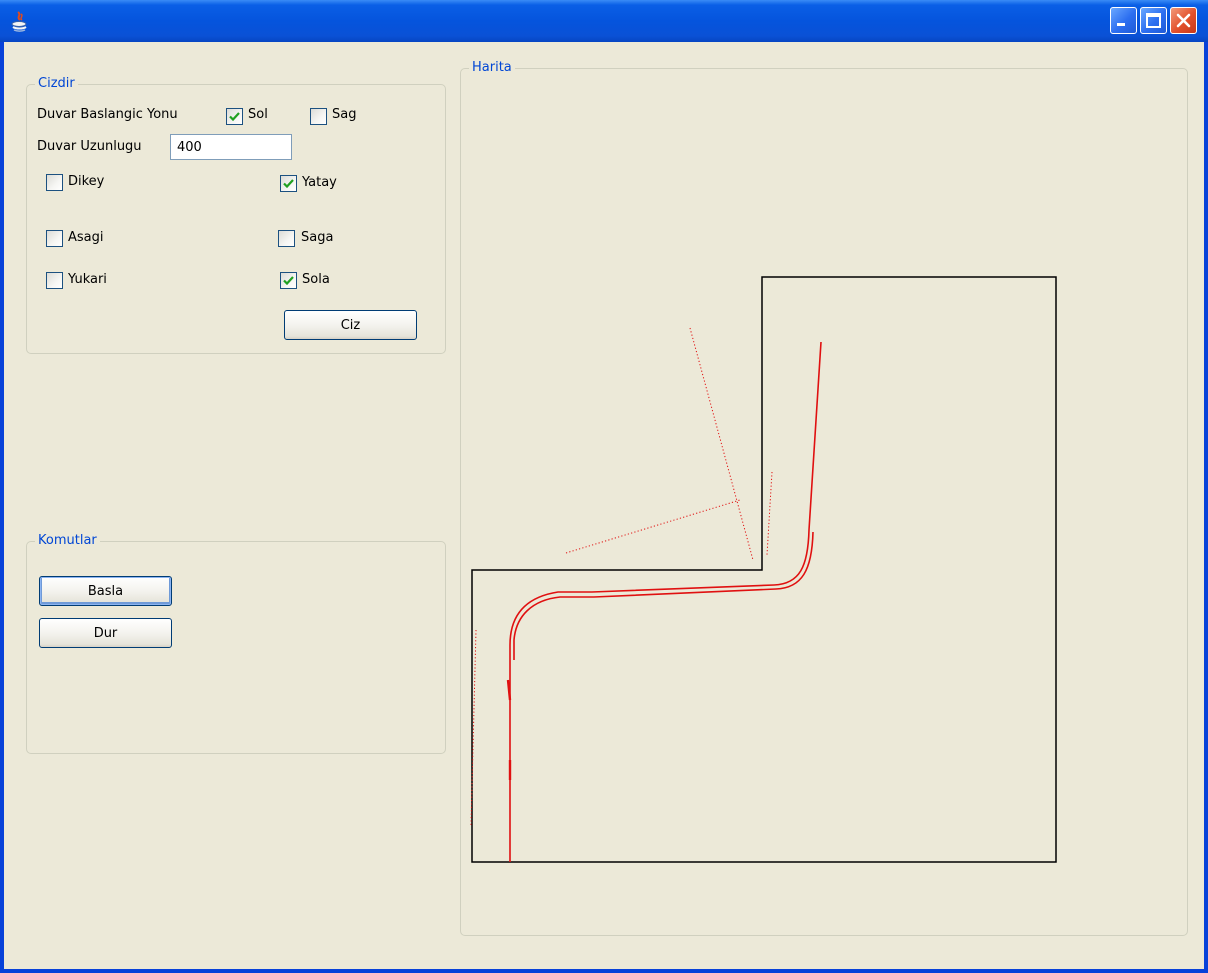 The image size is (1208, 973). I want to click on sensor-scan-points, so click(621, 576).